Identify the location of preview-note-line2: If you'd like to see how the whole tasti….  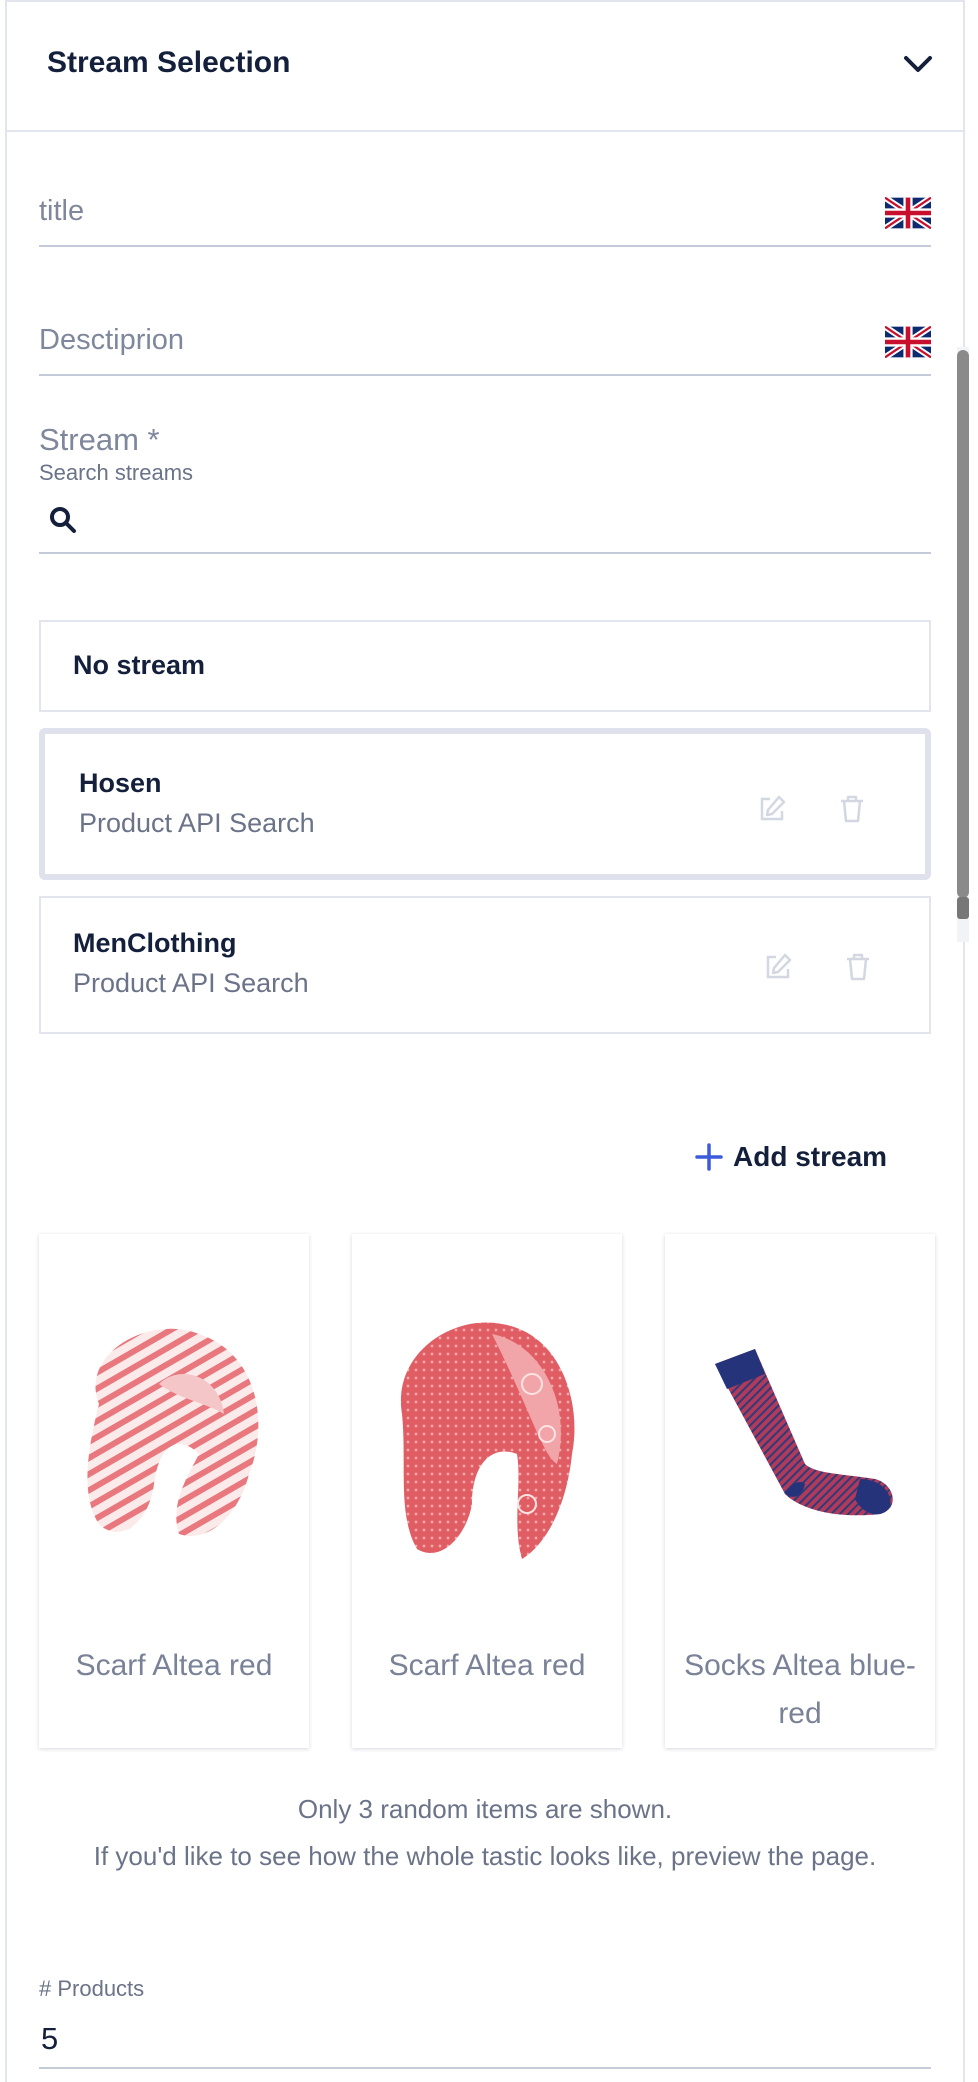
(485, 1856).